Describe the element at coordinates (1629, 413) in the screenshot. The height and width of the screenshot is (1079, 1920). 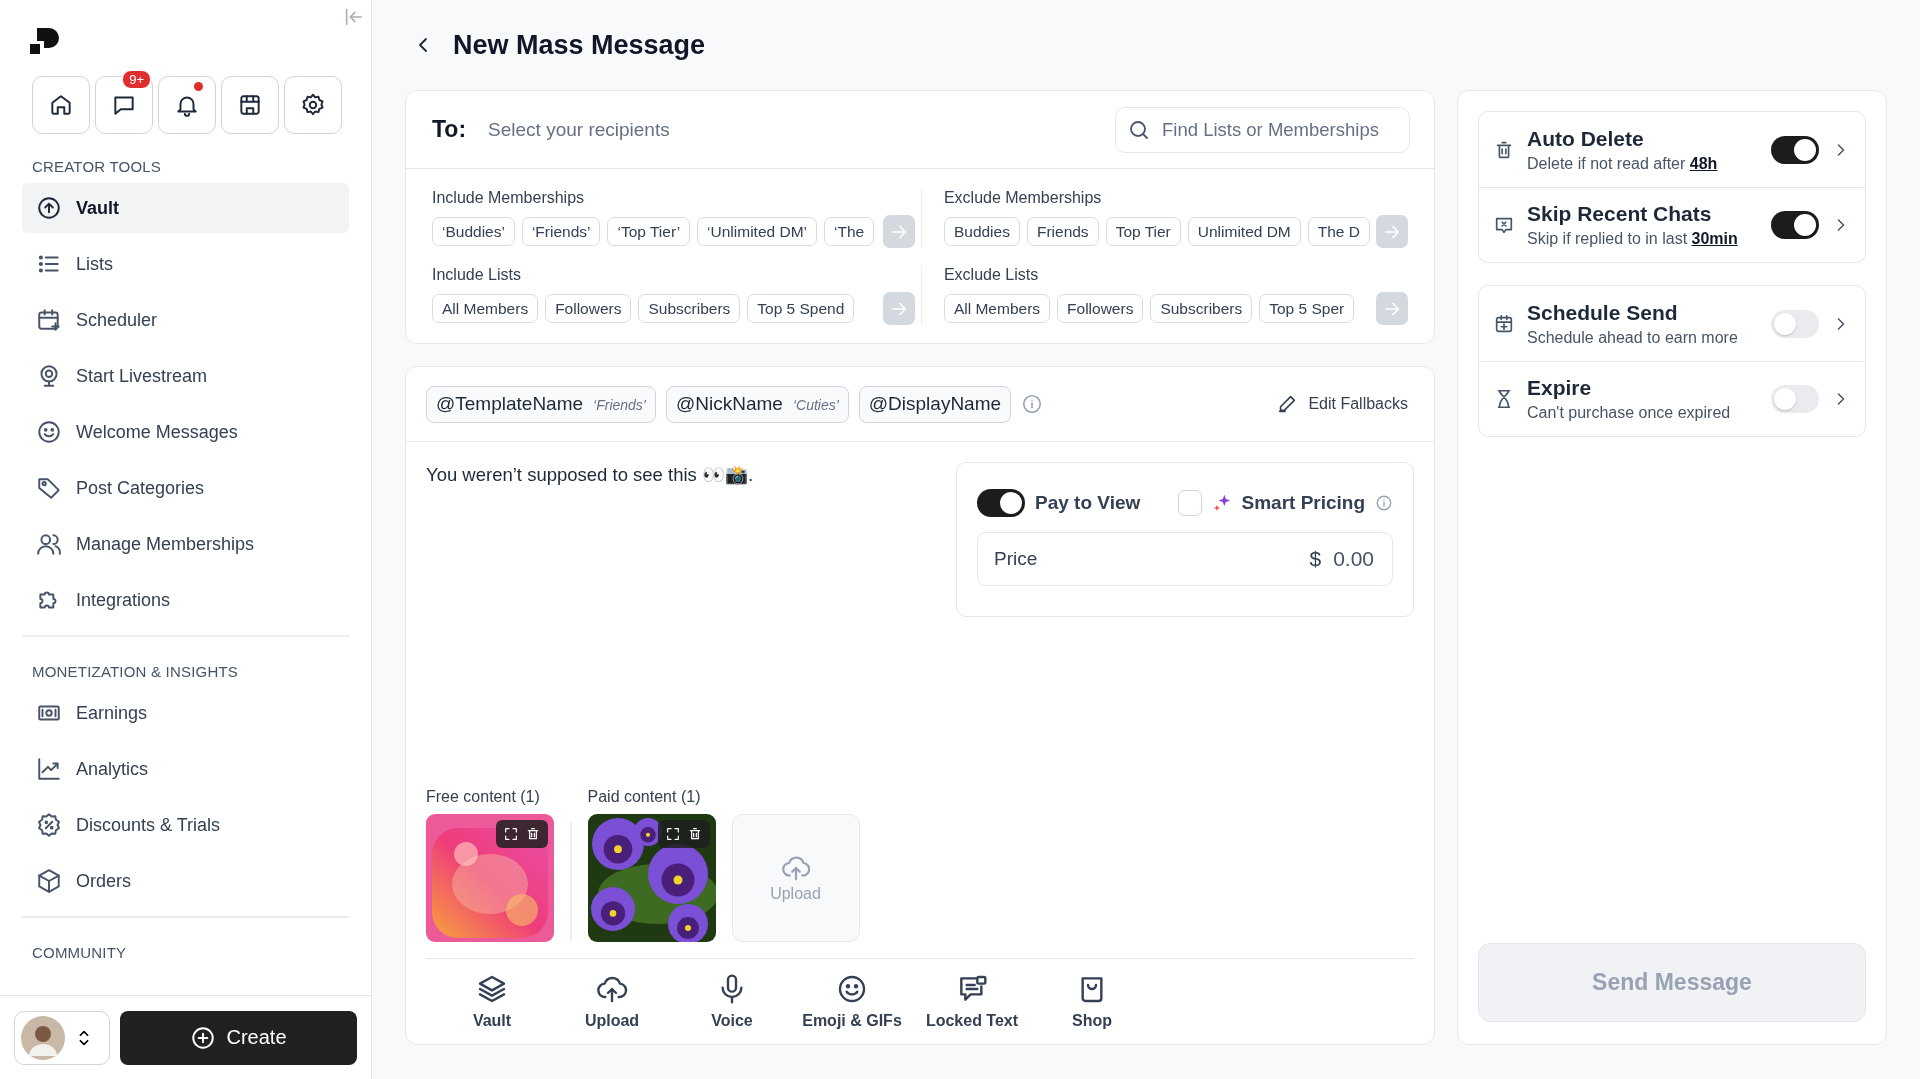
I see `option-description: Can't purchase once expired` at that location.